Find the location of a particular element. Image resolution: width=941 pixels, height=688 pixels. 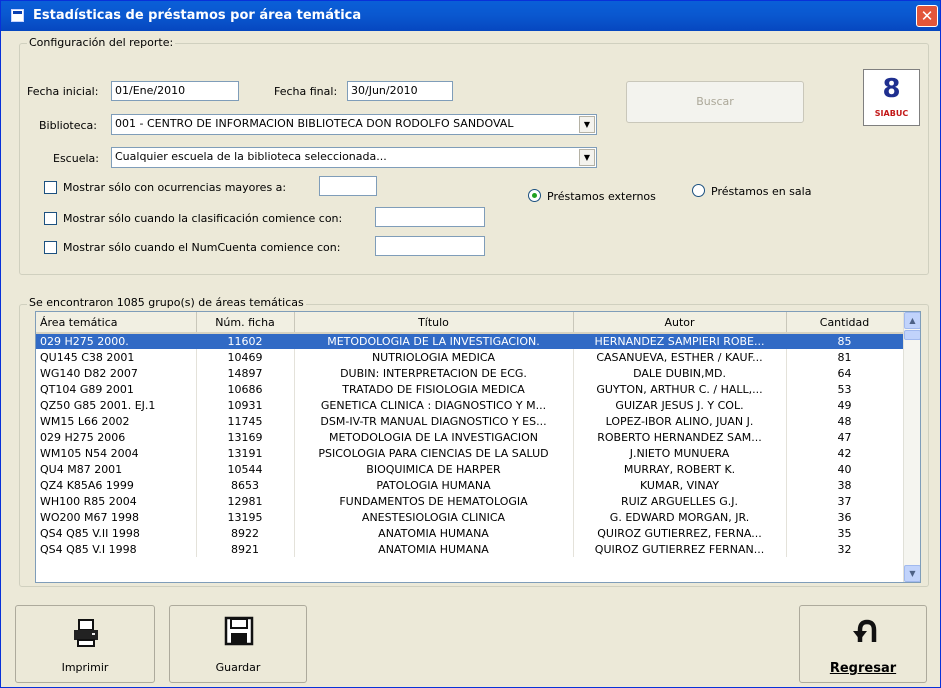

siabuc-logo-number: 8 is located at coordinates (891, 89).